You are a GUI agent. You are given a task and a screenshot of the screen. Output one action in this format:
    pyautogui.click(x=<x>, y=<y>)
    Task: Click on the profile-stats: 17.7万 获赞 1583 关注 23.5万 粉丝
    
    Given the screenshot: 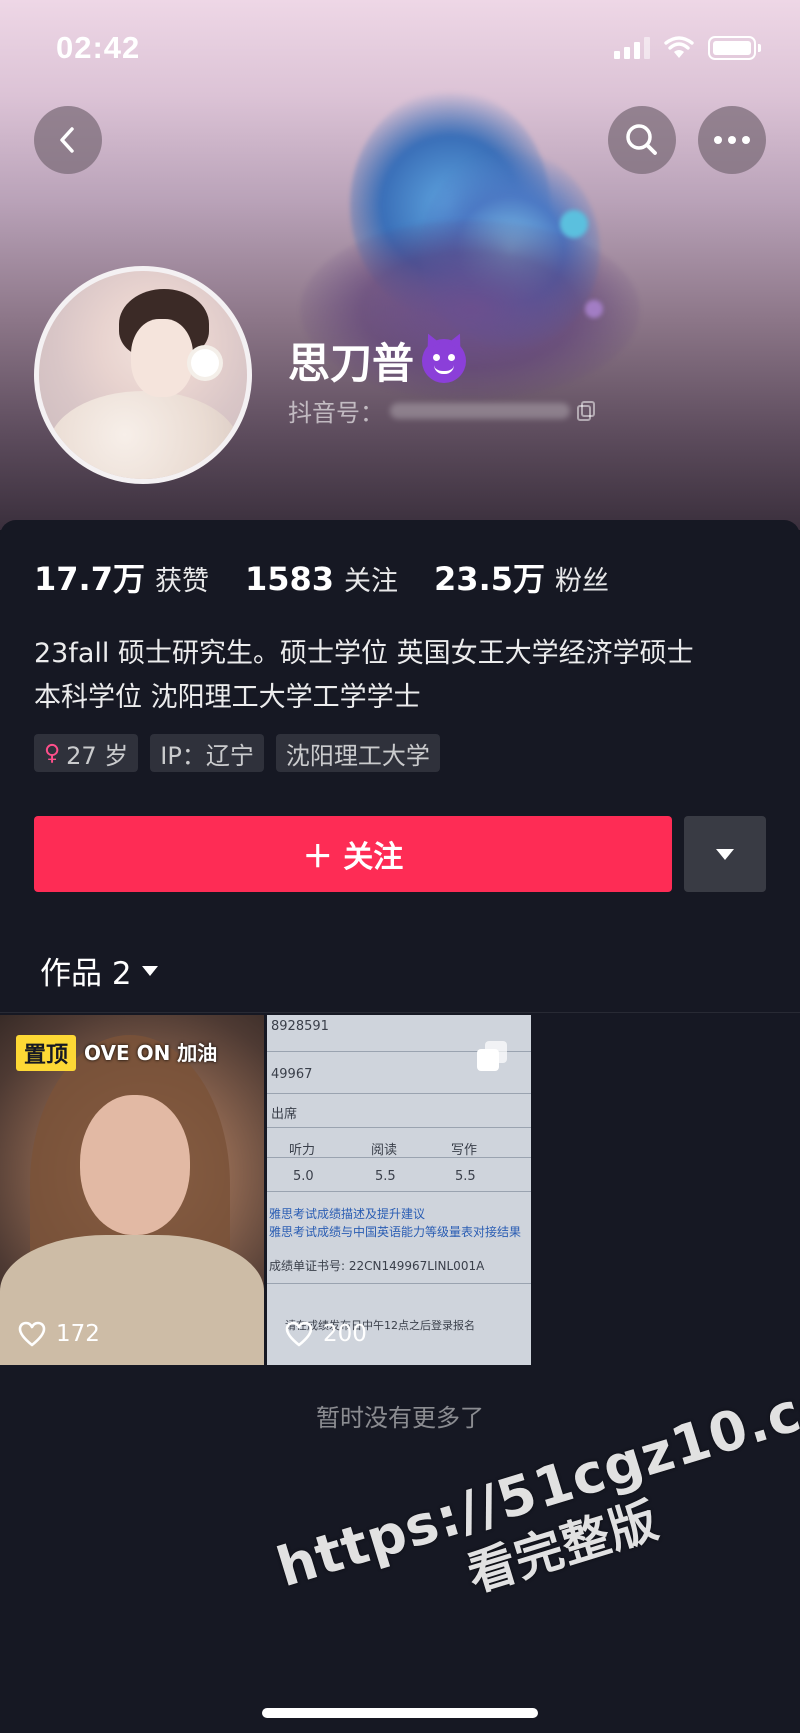 What is the action you would take?
    pyautogui.click(x=321, y=577)
    